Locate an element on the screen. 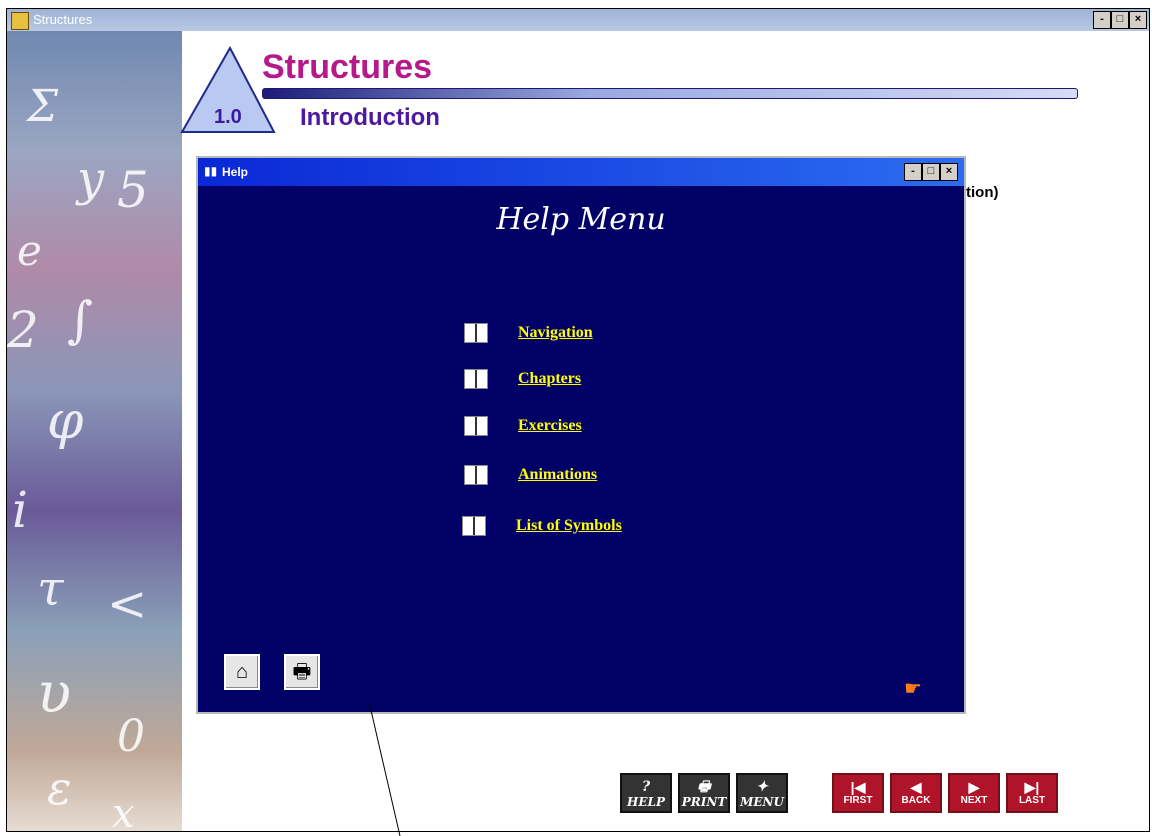  printer-icon: 🖶 is located at coordinates (704, 787).